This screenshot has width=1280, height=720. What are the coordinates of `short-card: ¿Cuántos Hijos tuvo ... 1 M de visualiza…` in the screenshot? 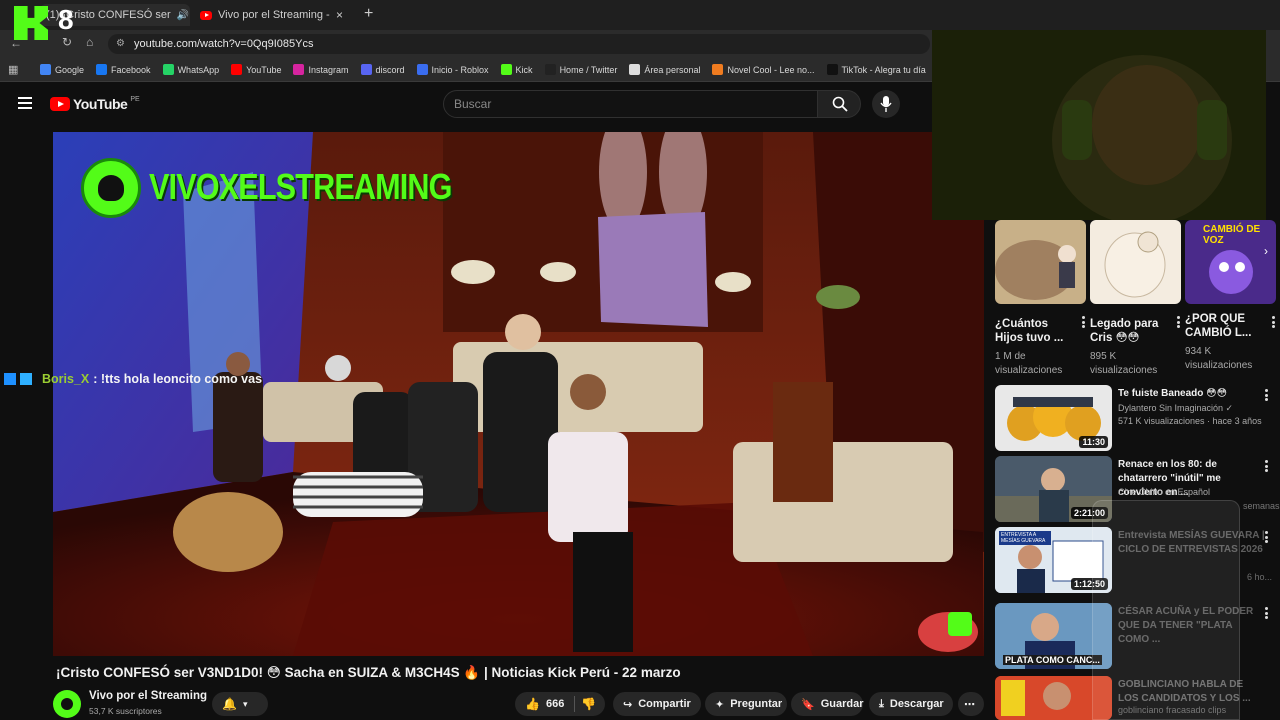 It's located at (1040, 299).